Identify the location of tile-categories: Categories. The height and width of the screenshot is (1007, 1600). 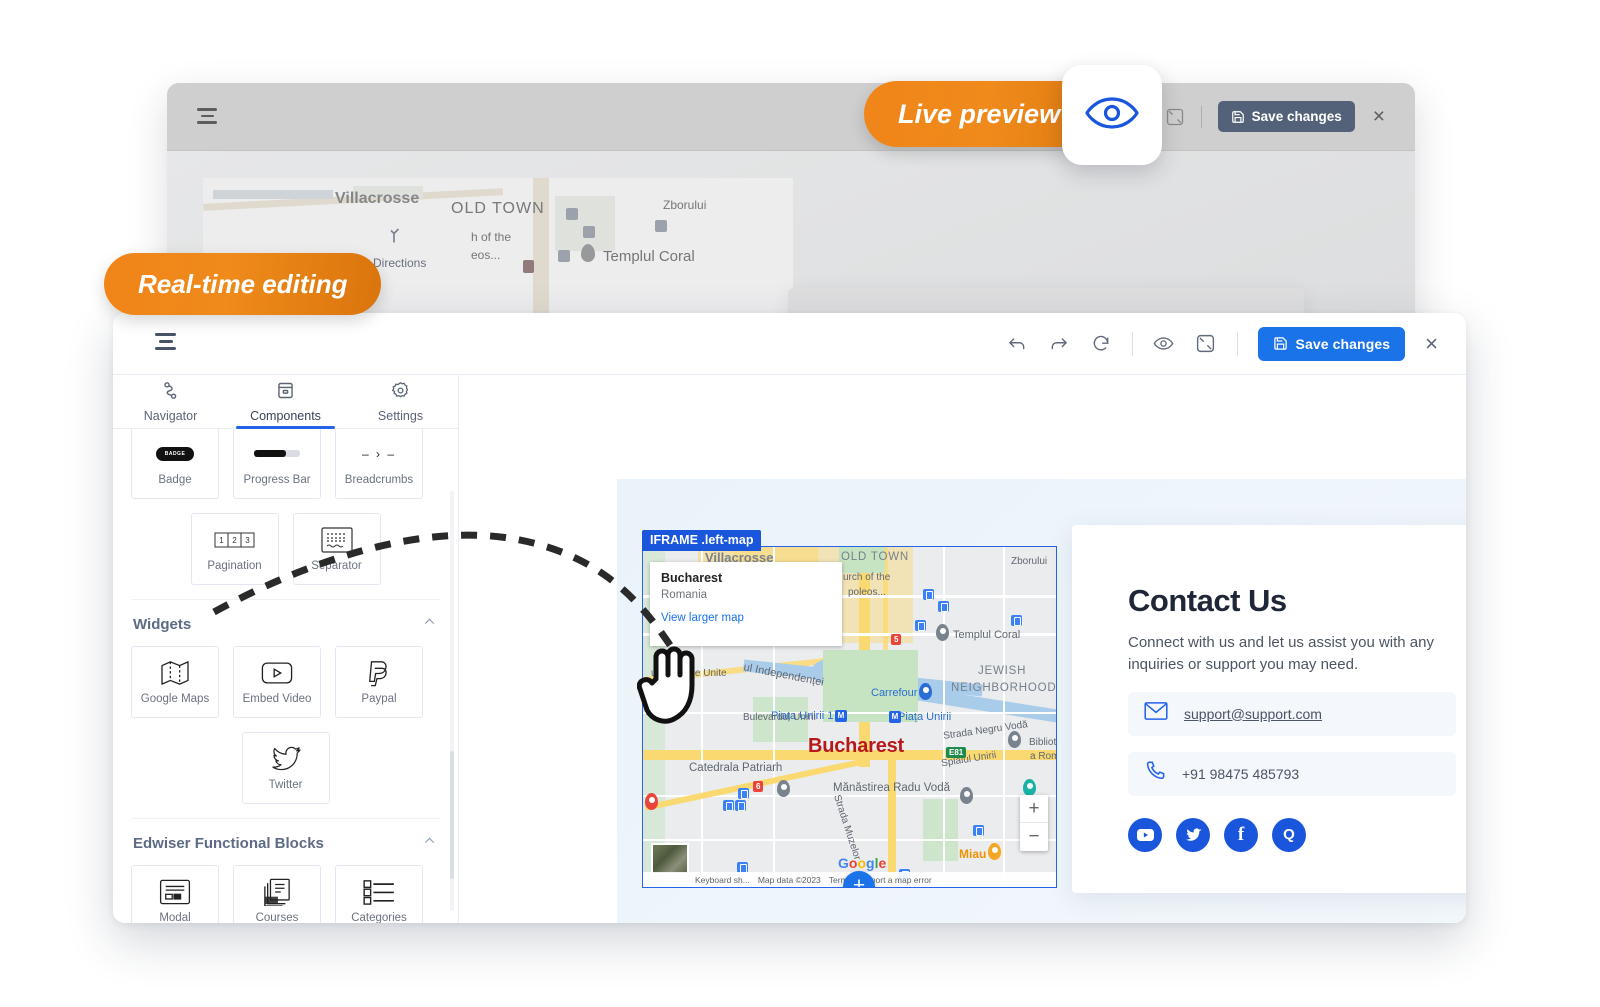
(379, 894).